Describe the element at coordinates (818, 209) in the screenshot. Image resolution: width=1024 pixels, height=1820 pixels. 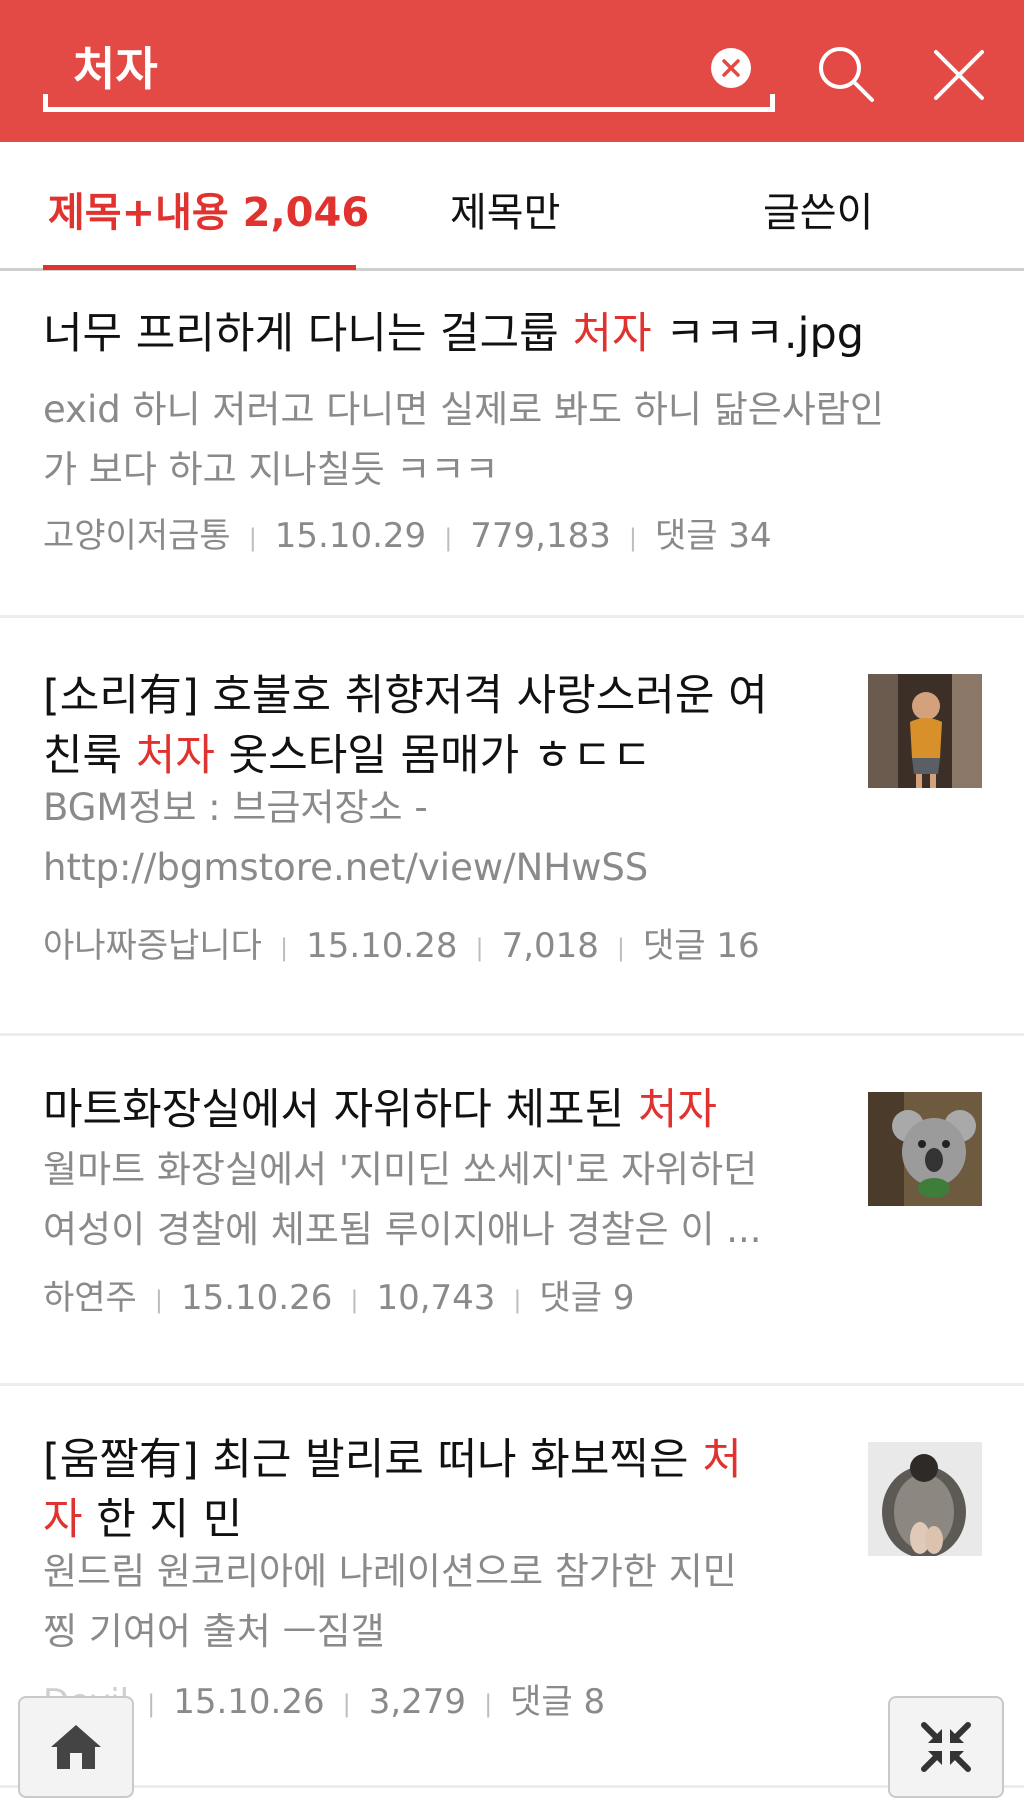
I see `tab-author: 글쓴이` at that location.